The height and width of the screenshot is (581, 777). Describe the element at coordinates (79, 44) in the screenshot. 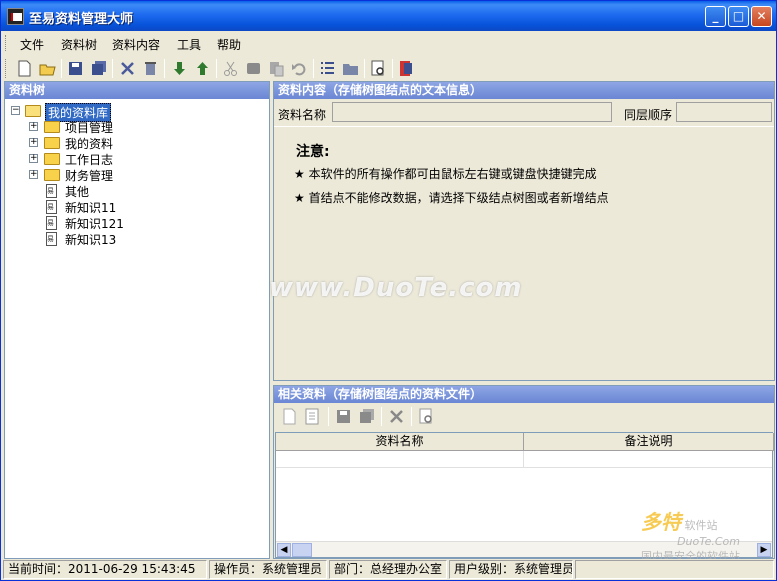

I see `menu-tree: 资料树` at that location.